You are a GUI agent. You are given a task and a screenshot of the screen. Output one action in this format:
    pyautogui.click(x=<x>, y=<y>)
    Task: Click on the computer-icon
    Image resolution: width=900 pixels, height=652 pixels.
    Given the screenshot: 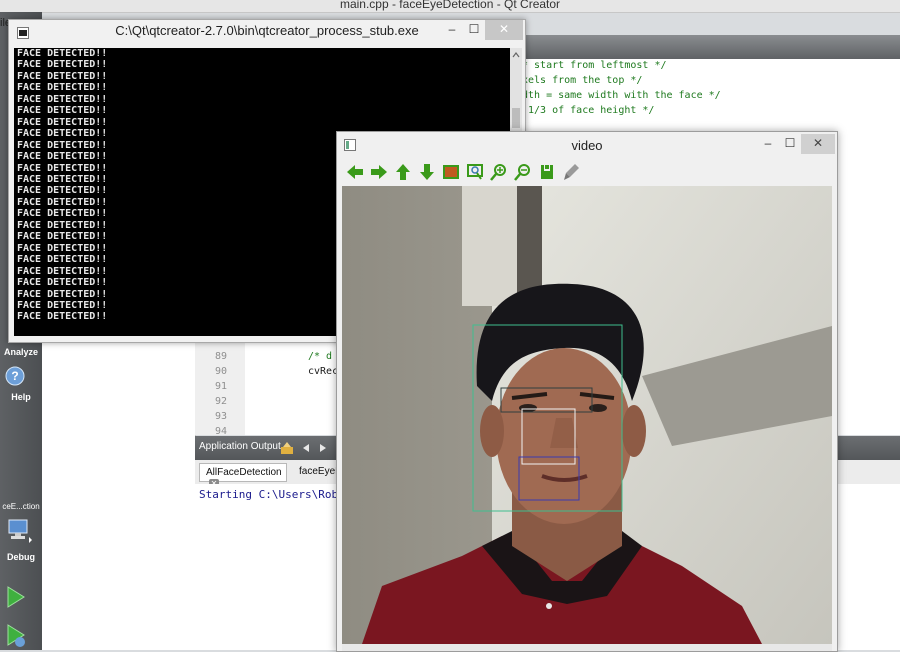 What is the action you would take?
    pyautogui.click(x=19, y=530)
    